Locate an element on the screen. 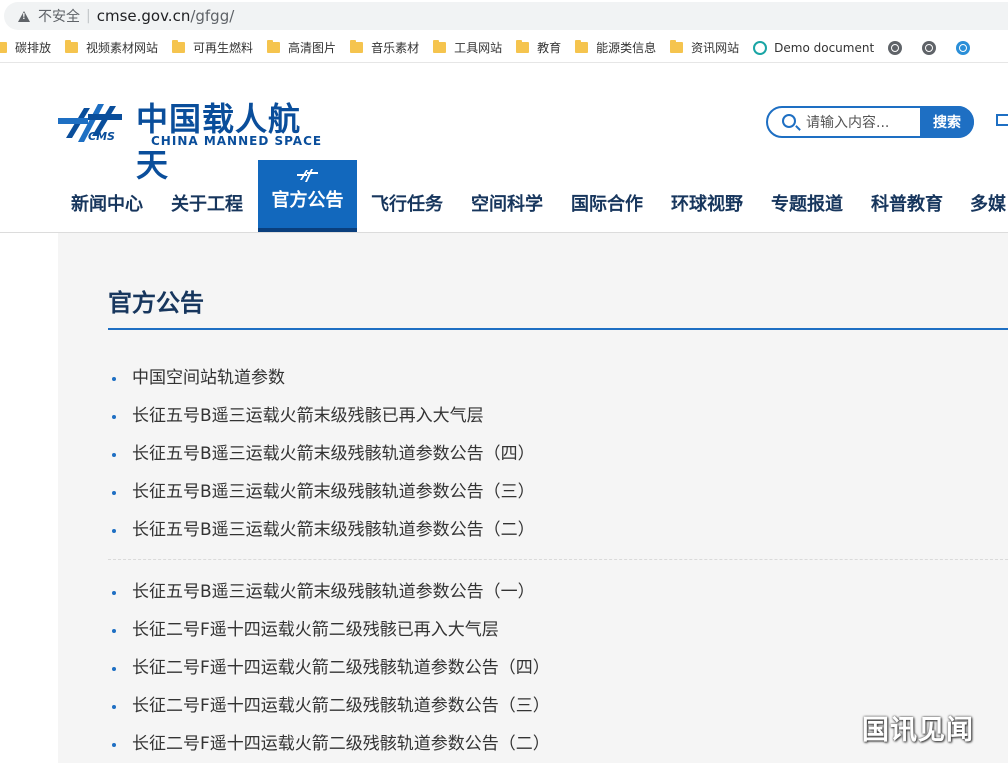  bookmark-item: 资讯网站 is located at coordinates (704, 47).